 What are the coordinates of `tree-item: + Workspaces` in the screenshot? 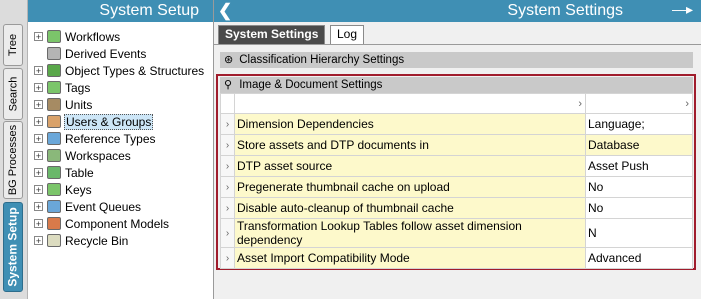 It's located at (123, 155).